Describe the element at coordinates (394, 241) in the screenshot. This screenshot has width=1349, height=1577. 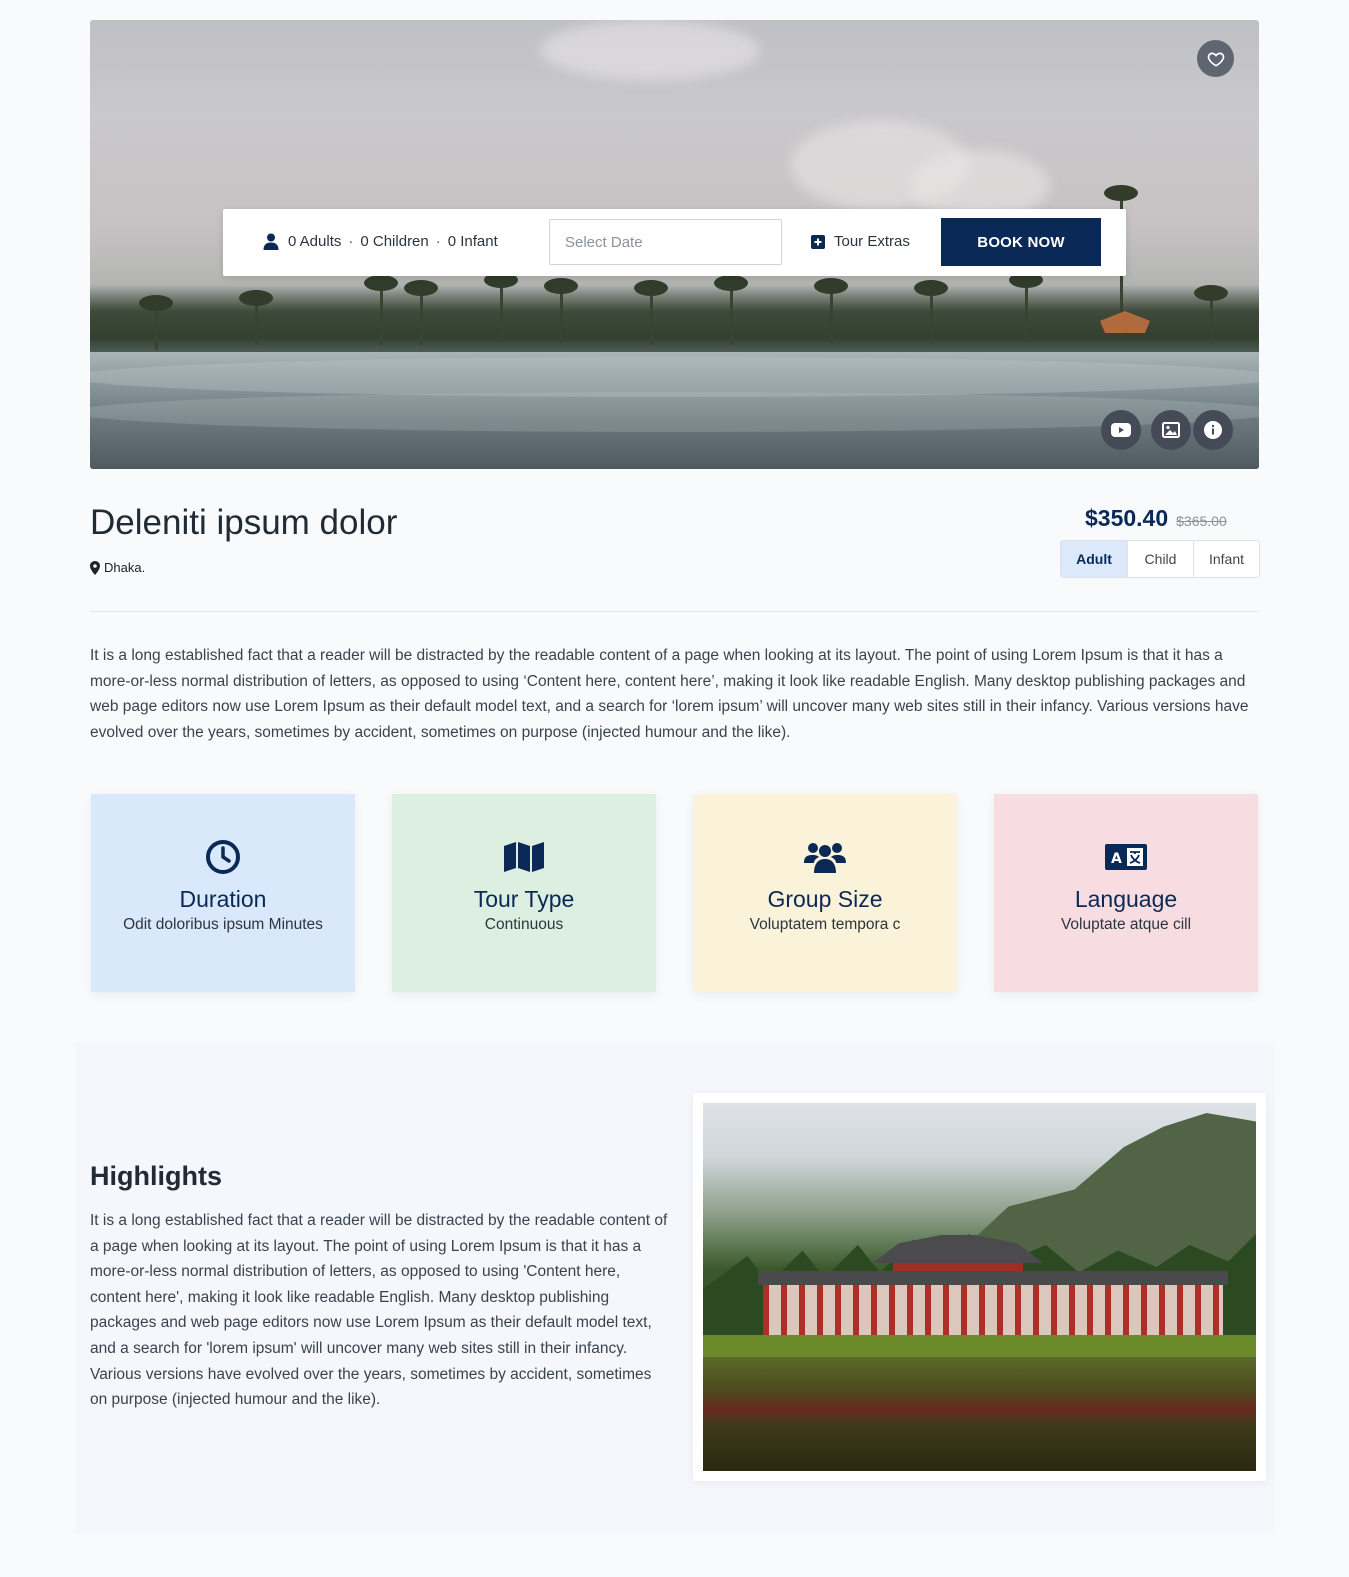
I see `children-count: 0 Children` at that location.